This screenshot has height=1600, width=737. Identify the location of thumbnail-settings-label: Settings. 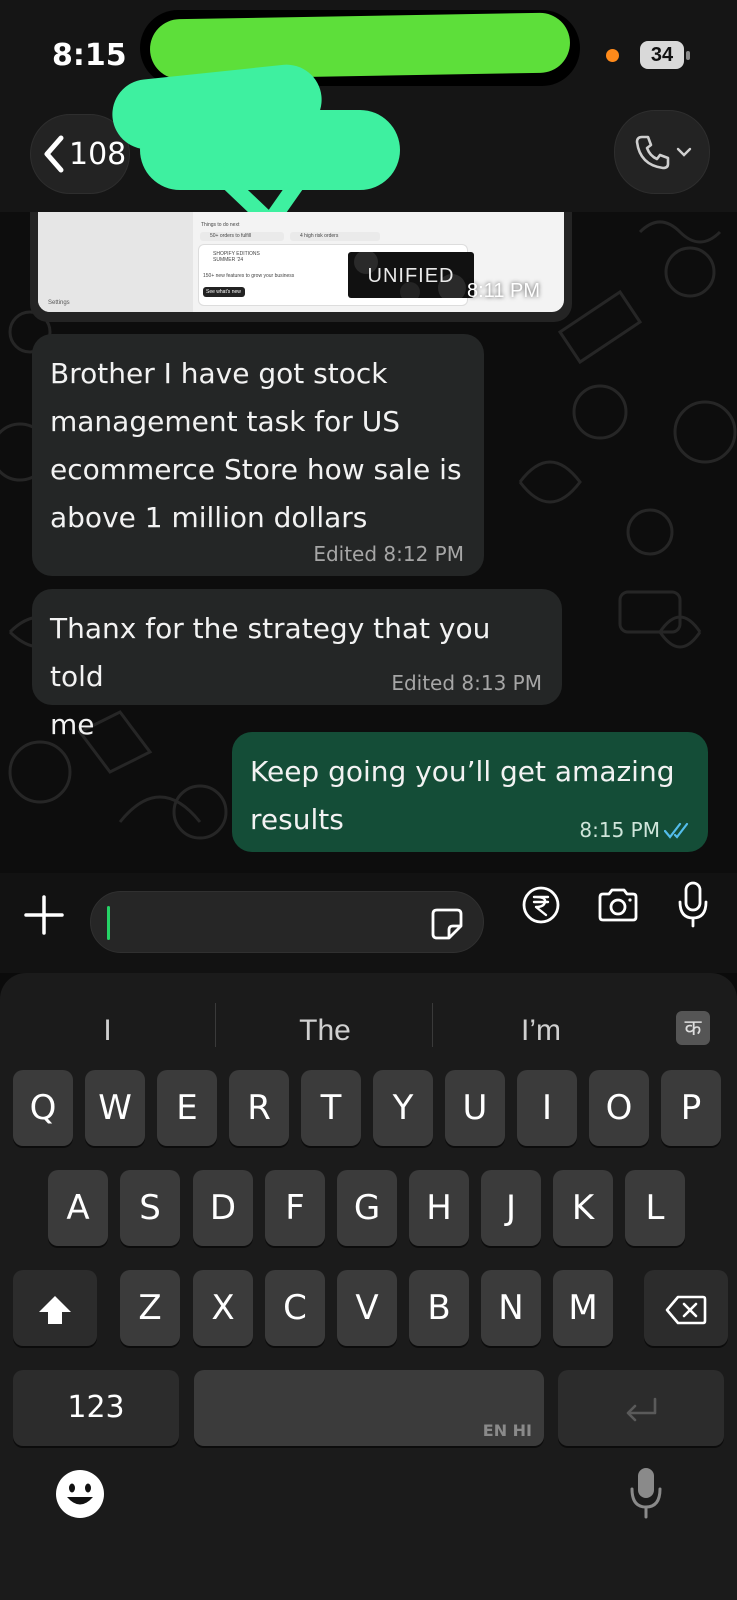
(59, 303).